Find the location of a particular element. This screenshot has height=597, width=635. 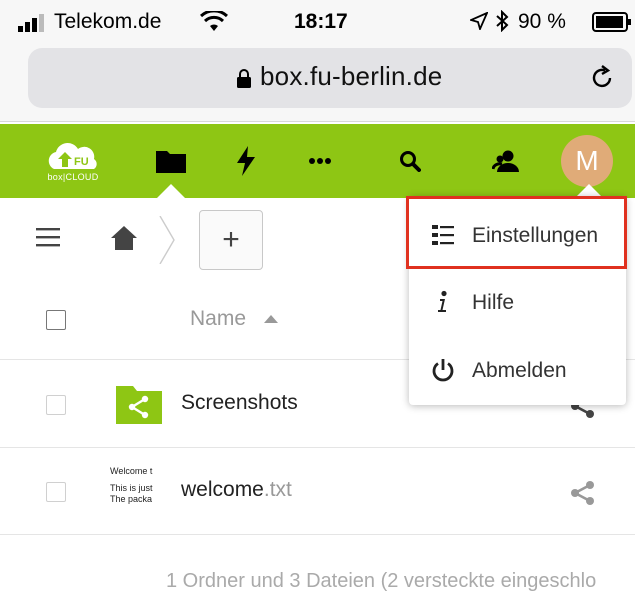

hamburger-menu-icon is located at coordinates (48, 237).